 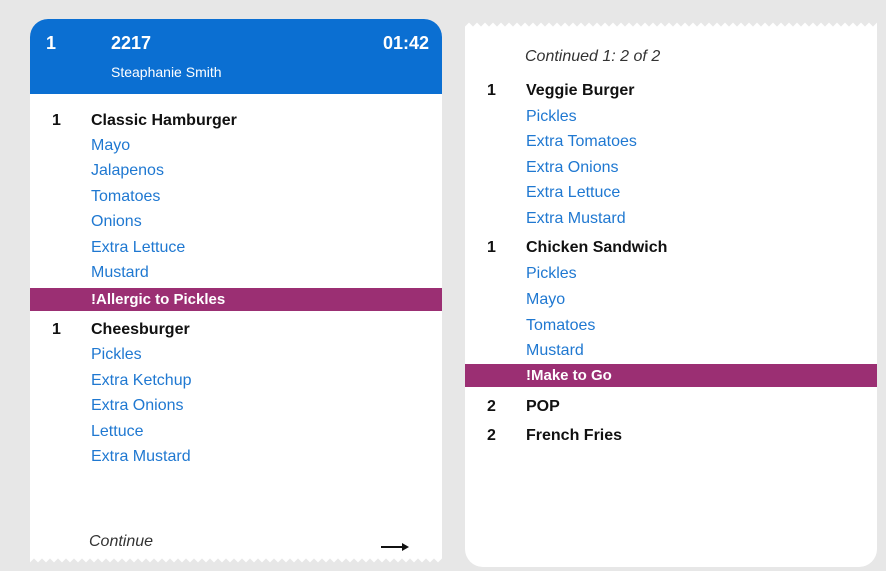 I want to click on order-number: 2217, so click(x=131, y=43).